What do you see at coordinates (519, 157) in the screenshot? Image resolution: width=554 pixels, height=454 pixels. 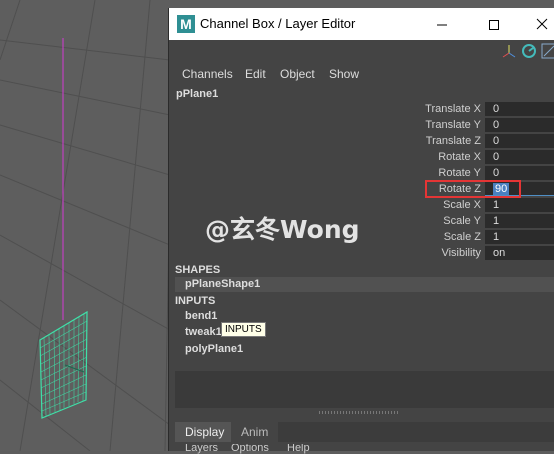 I see `attr-field-rotate-x: 0` at bounding box center [519, 157].